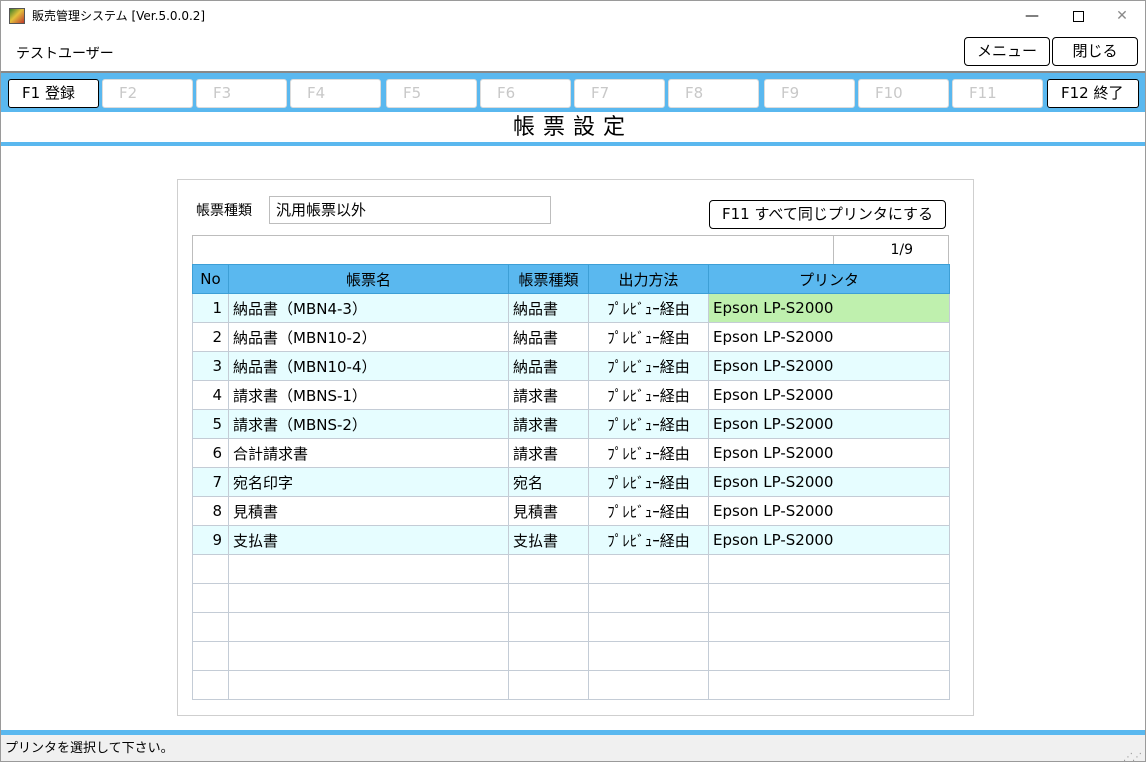 This screenshot has width=1146, height=771. Describe the element at coordinates (573, 16) in the screenshot. I see `title-bar: 販売管理システム [Ver.5.0.0.2] — ✕` at that location.